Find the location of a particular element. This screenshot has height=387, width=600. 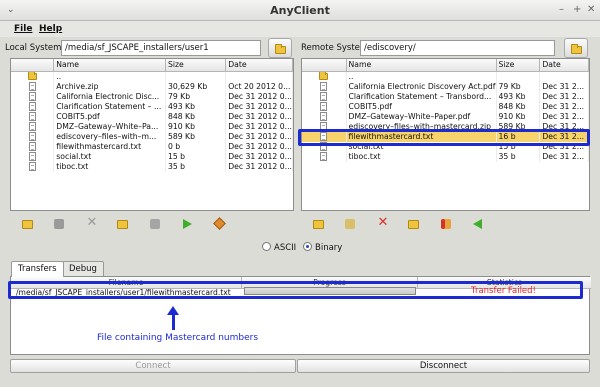

file-name: COBIT5.pdf is located at coordinates (421, 106).